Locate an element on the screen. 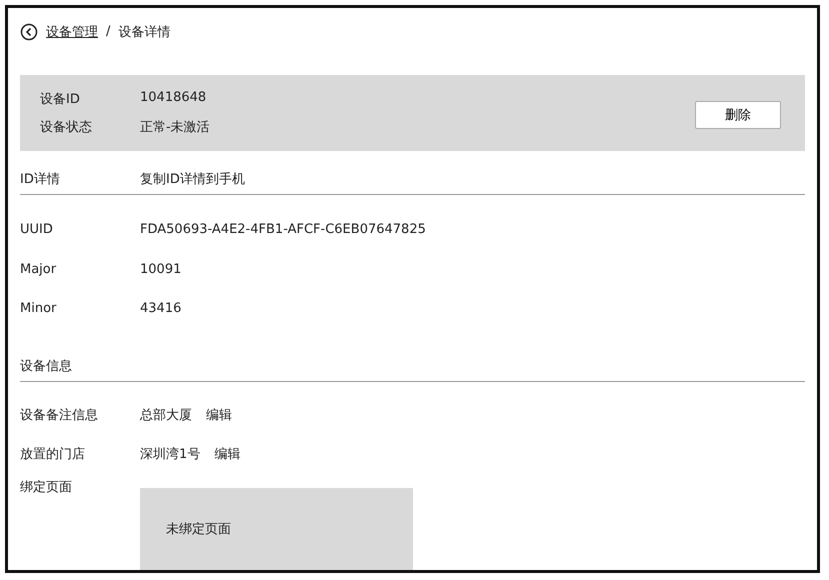 The width and height of the screenshot is (829, 580). field-value: 10091 is located at coordinates (161, 269).